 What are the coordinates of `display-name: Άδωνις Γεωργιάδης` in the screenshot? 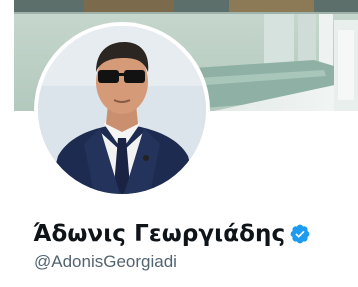 It's located at (159, 234).